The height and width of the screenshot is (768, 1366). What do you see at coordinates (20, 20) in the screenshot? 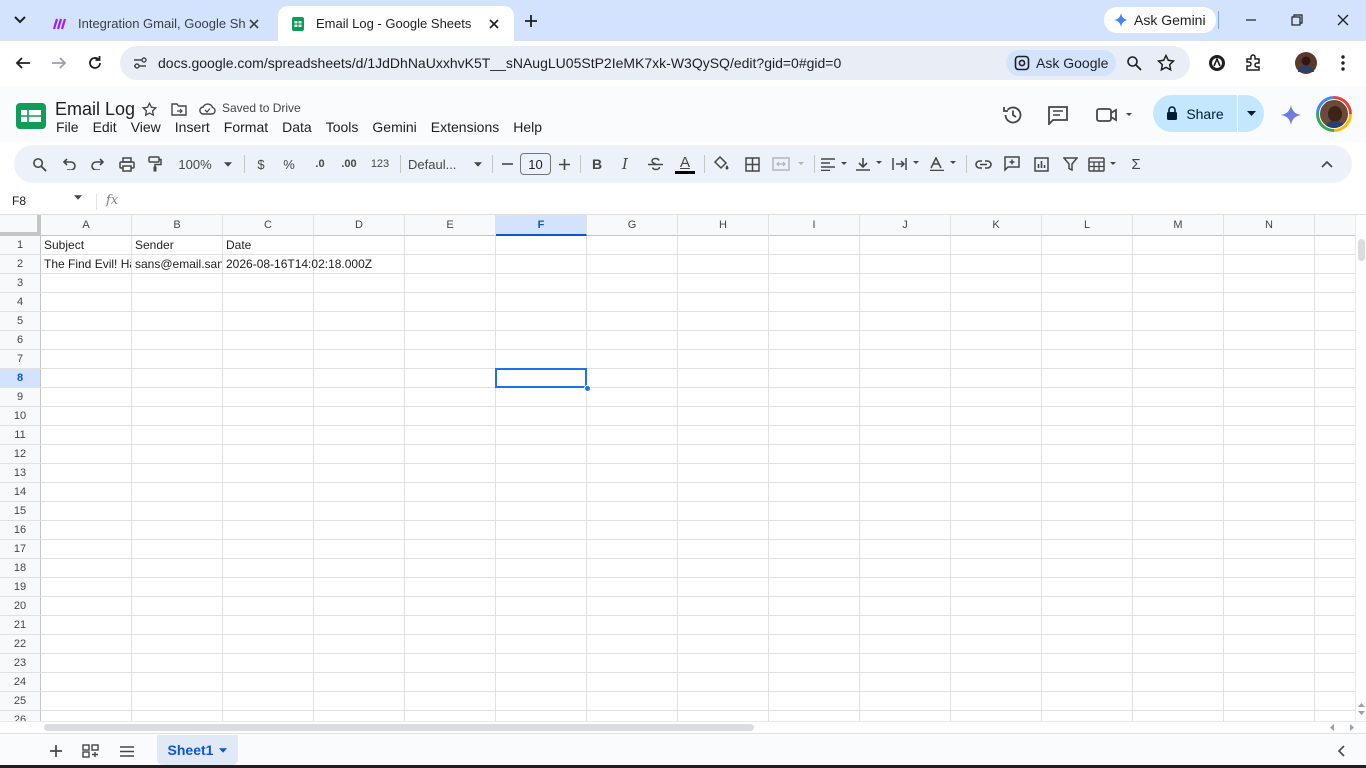
I see `tab-search-icon` at bounding box center [20, 20].